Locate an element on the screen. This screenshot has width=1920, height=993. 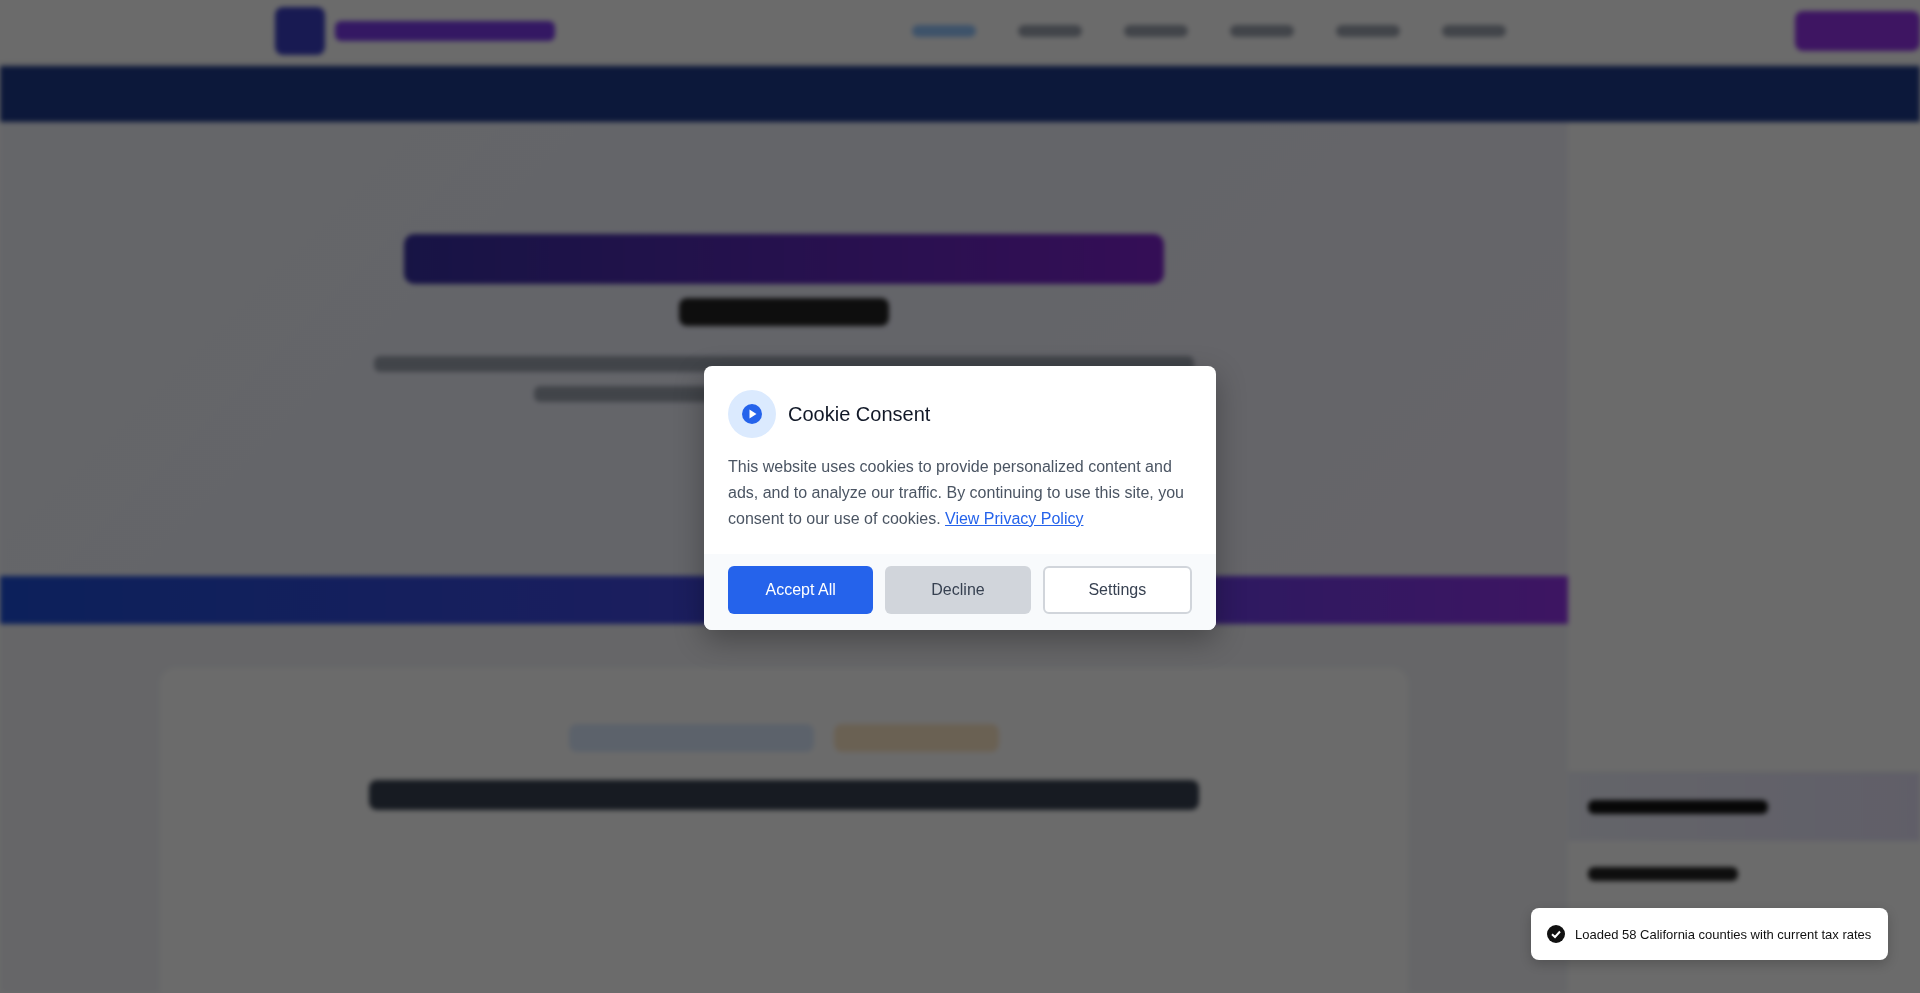
dialog-message: This website uses cookies to provide personalized content and ads, and to analyze our traffic. By continuing to use this site, you consent to our use of cookies. View Privacy Policy is located at coordinates (956, 493).